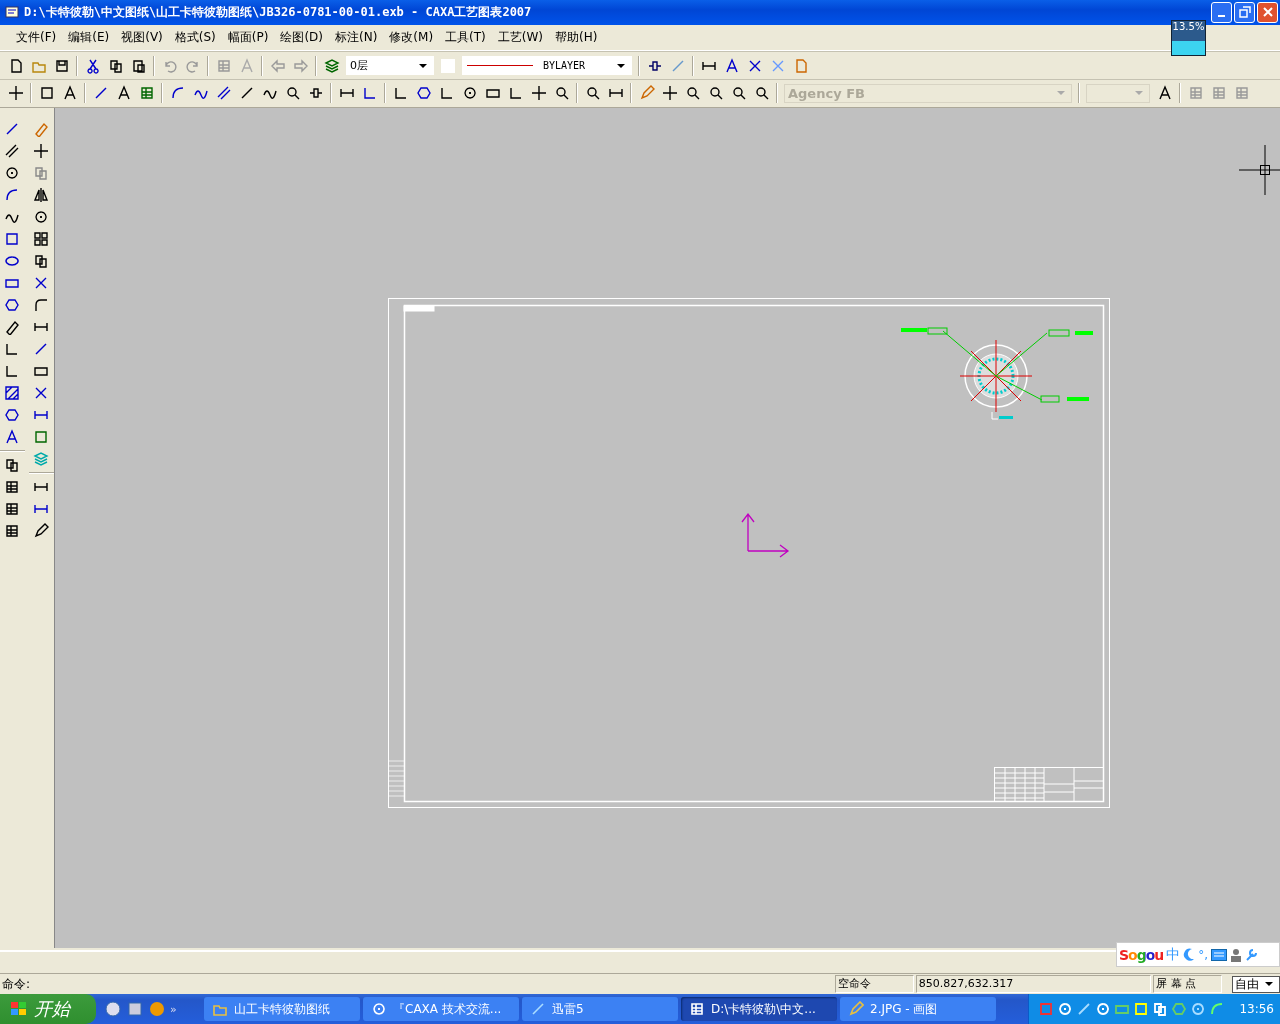 Image resolution: width=1280 pixels, height=1024 pixels. Describe the element at coordinates (356, 37) in the screenshot. I see `menu-item: 标注(N)` at that location.